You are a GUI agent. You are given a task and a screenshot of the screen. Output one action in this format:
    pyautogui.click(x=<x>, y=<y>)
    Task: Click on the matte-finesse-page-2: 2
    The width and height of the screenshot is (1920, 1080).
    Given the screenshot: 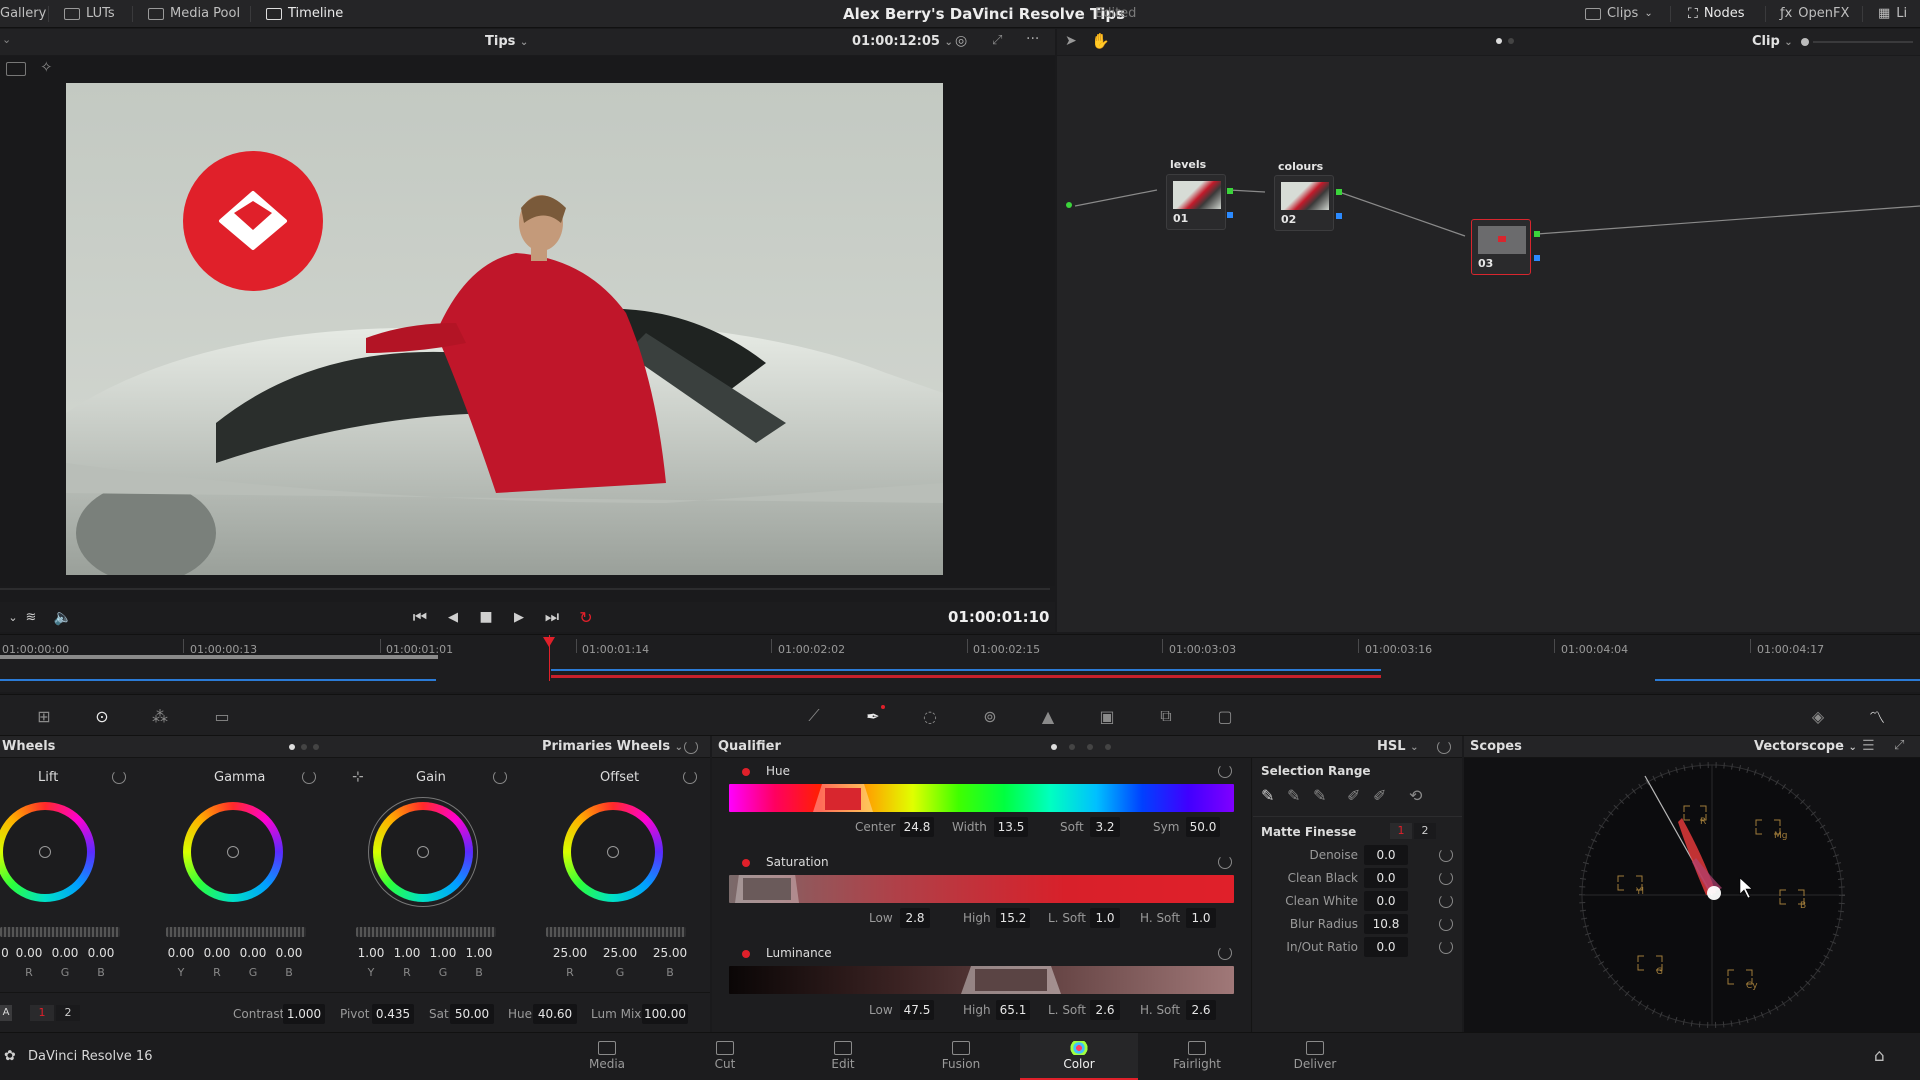 What is the action you would take?
    pyautogui.click(x=1425, y=831)
    